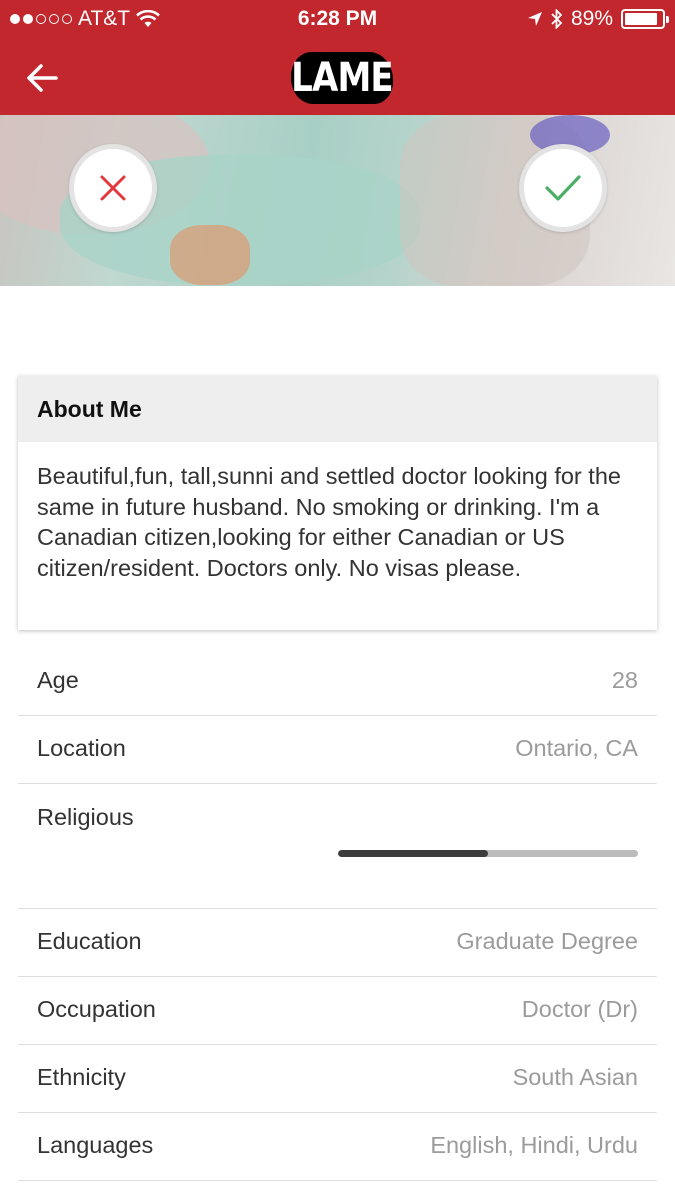 The image size is (675, 1200). What do you see at coordinates (337, 943) in the screenshot?
I see `detail-row-education: Education Graduate Degree` at bounding box center [337, 943].